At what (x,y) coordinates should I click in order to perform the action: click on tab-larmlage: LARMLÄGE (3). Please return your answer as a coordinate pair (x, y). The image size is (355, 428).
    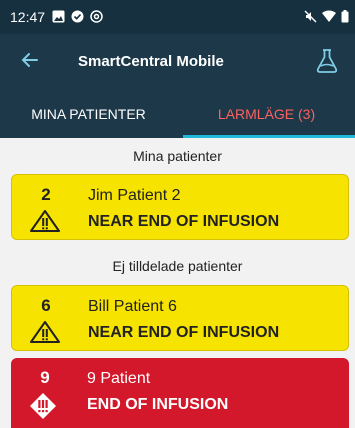
    Looking at the image, I should click on (266, 114).